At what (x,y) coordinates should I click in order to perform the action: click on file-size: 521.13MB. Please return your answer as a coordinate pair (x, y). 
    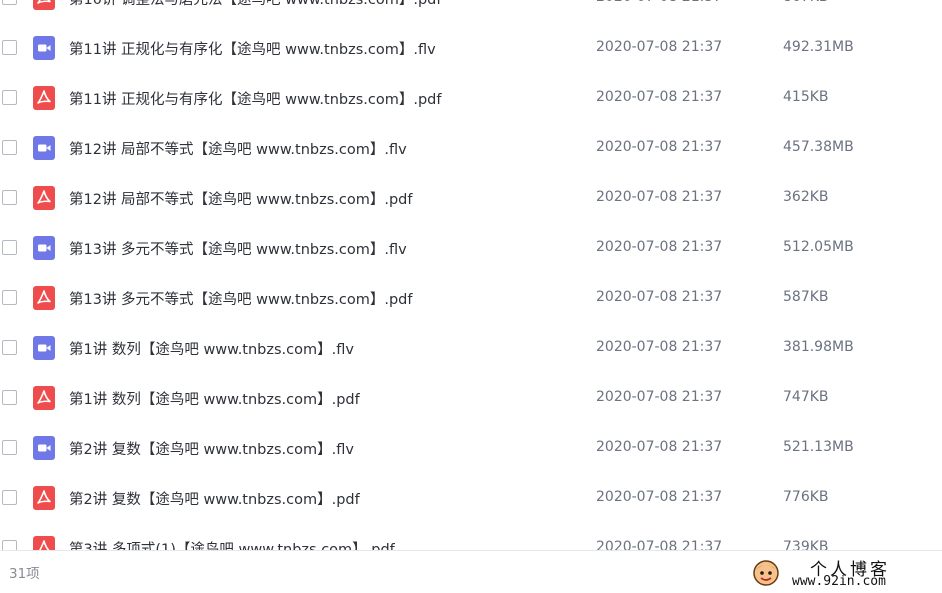
    Looking at the image, I should click on (818, 447).